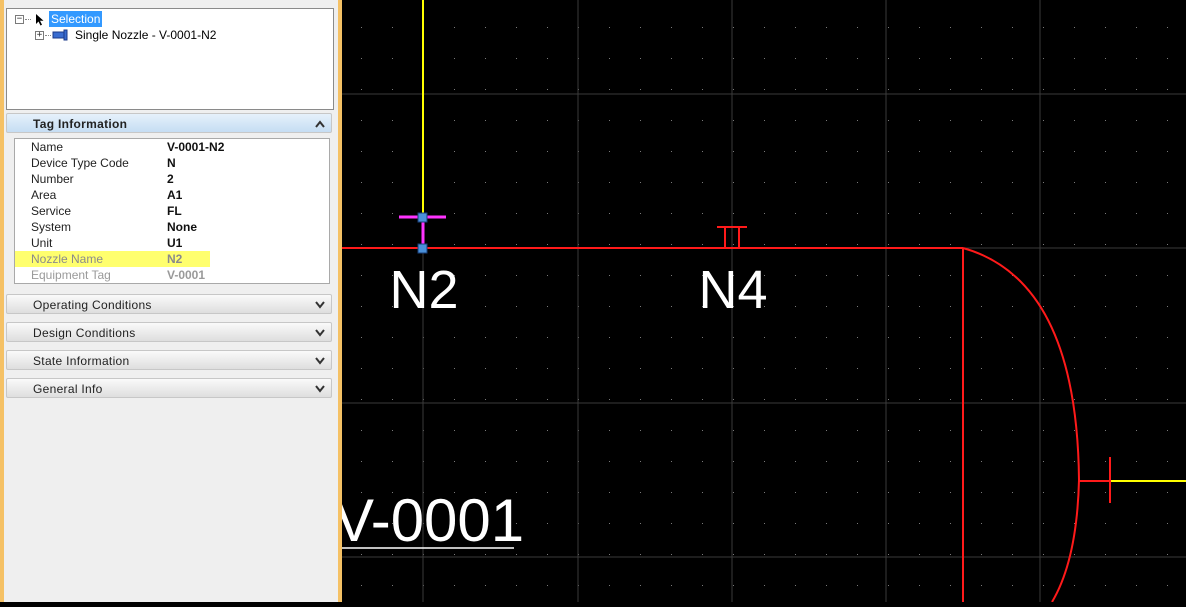  I want to click on property-row-nozzle-name: Nozzle Name N2, so click(172, 259).